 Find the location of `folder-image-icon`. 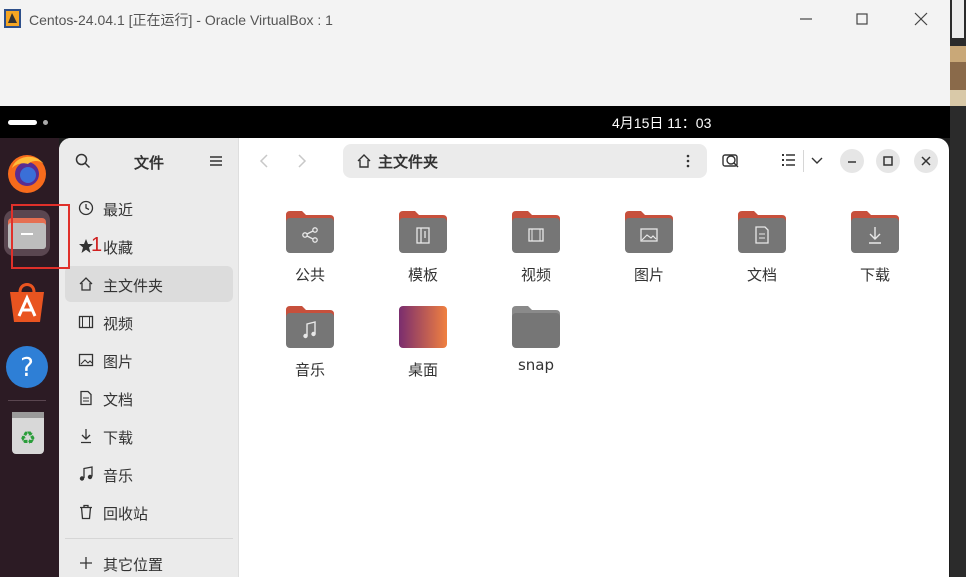

folder-image-icon is located at coordinates (649, 232).